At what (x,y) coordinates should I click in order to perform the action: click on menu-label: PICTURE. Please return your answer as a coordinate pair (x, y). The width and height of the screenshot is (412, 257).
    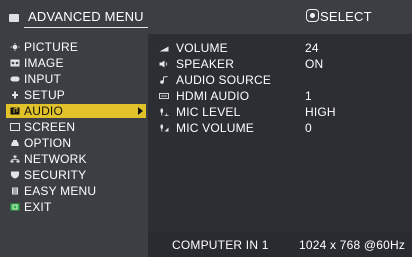
    Looking at the image, I should click on (51, 47).